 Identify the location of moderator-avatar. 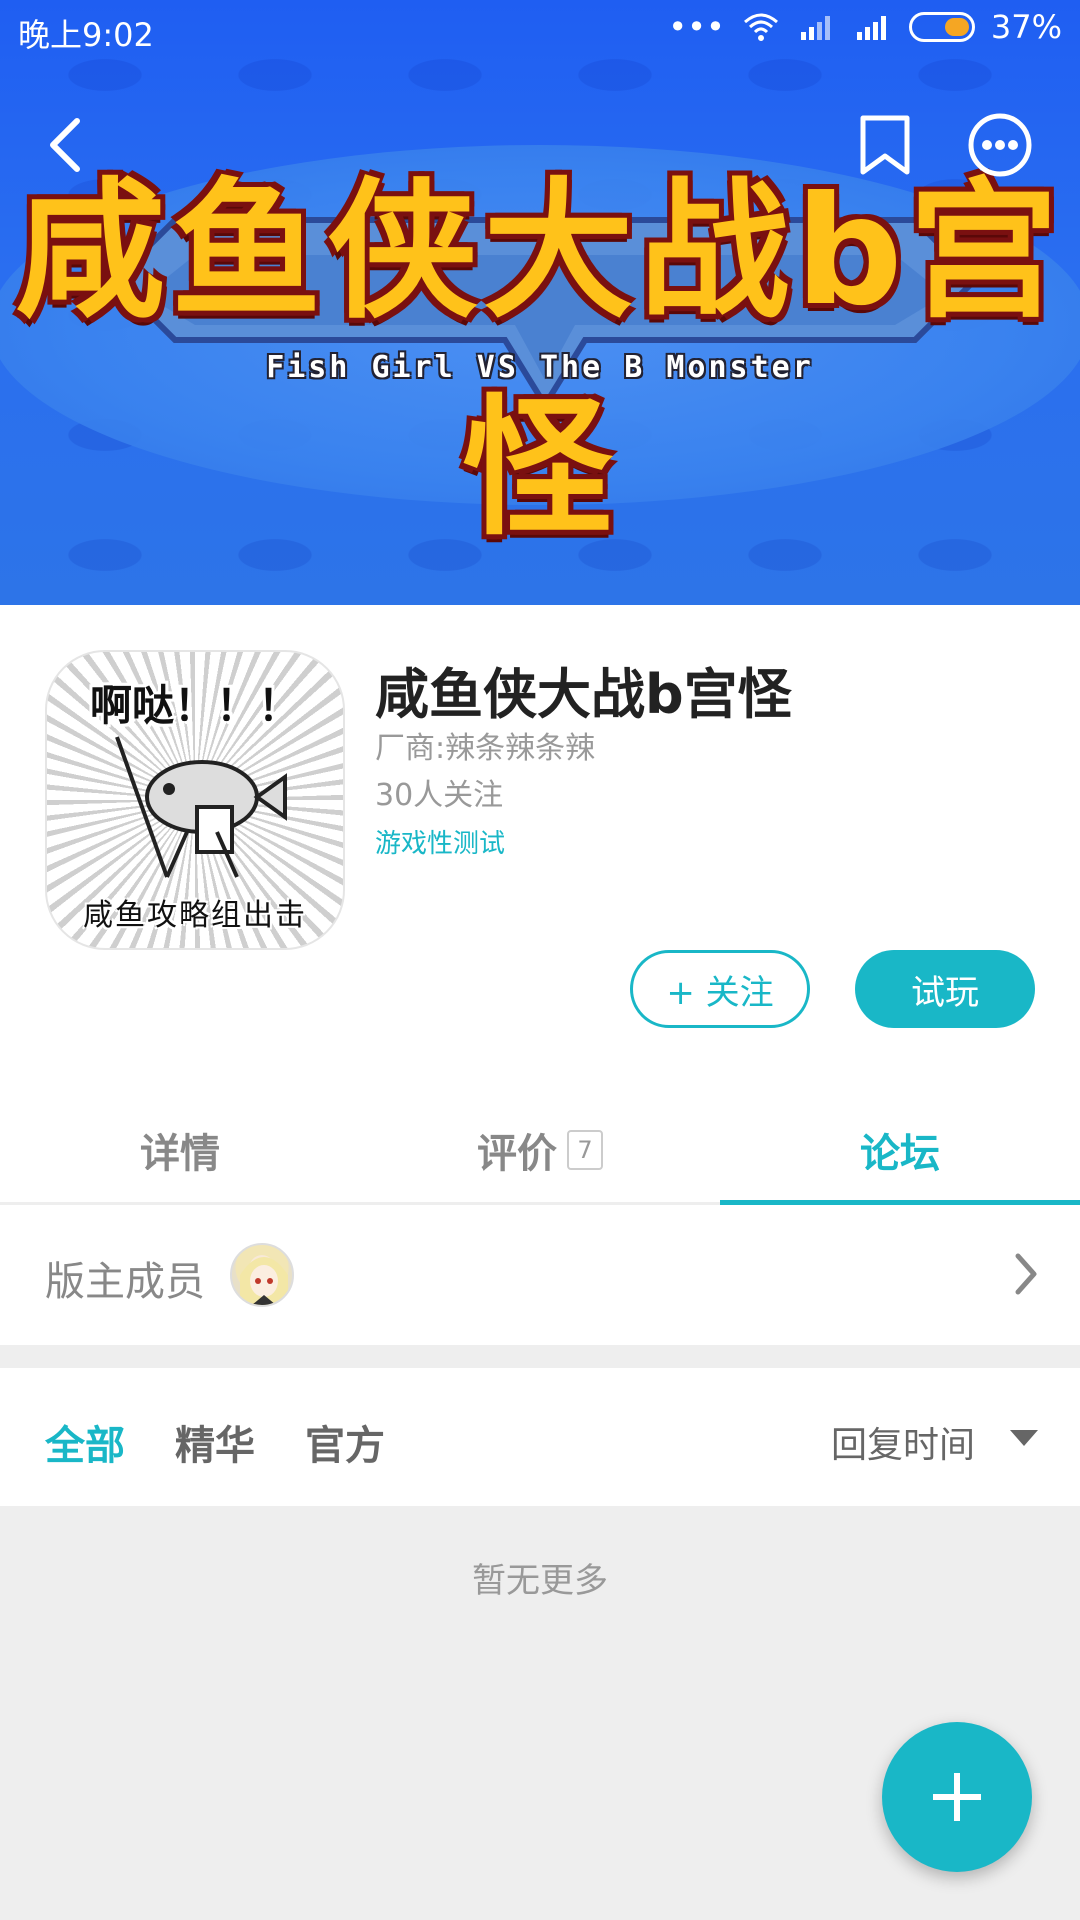
(262, 1275).